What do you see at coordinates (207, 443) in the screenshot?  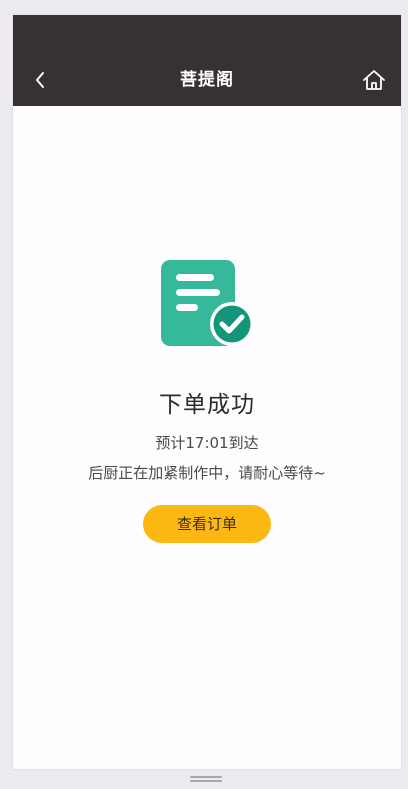 I see `estimated-arrival-text: 预计17:01到达` at bounding box center [207, 443].